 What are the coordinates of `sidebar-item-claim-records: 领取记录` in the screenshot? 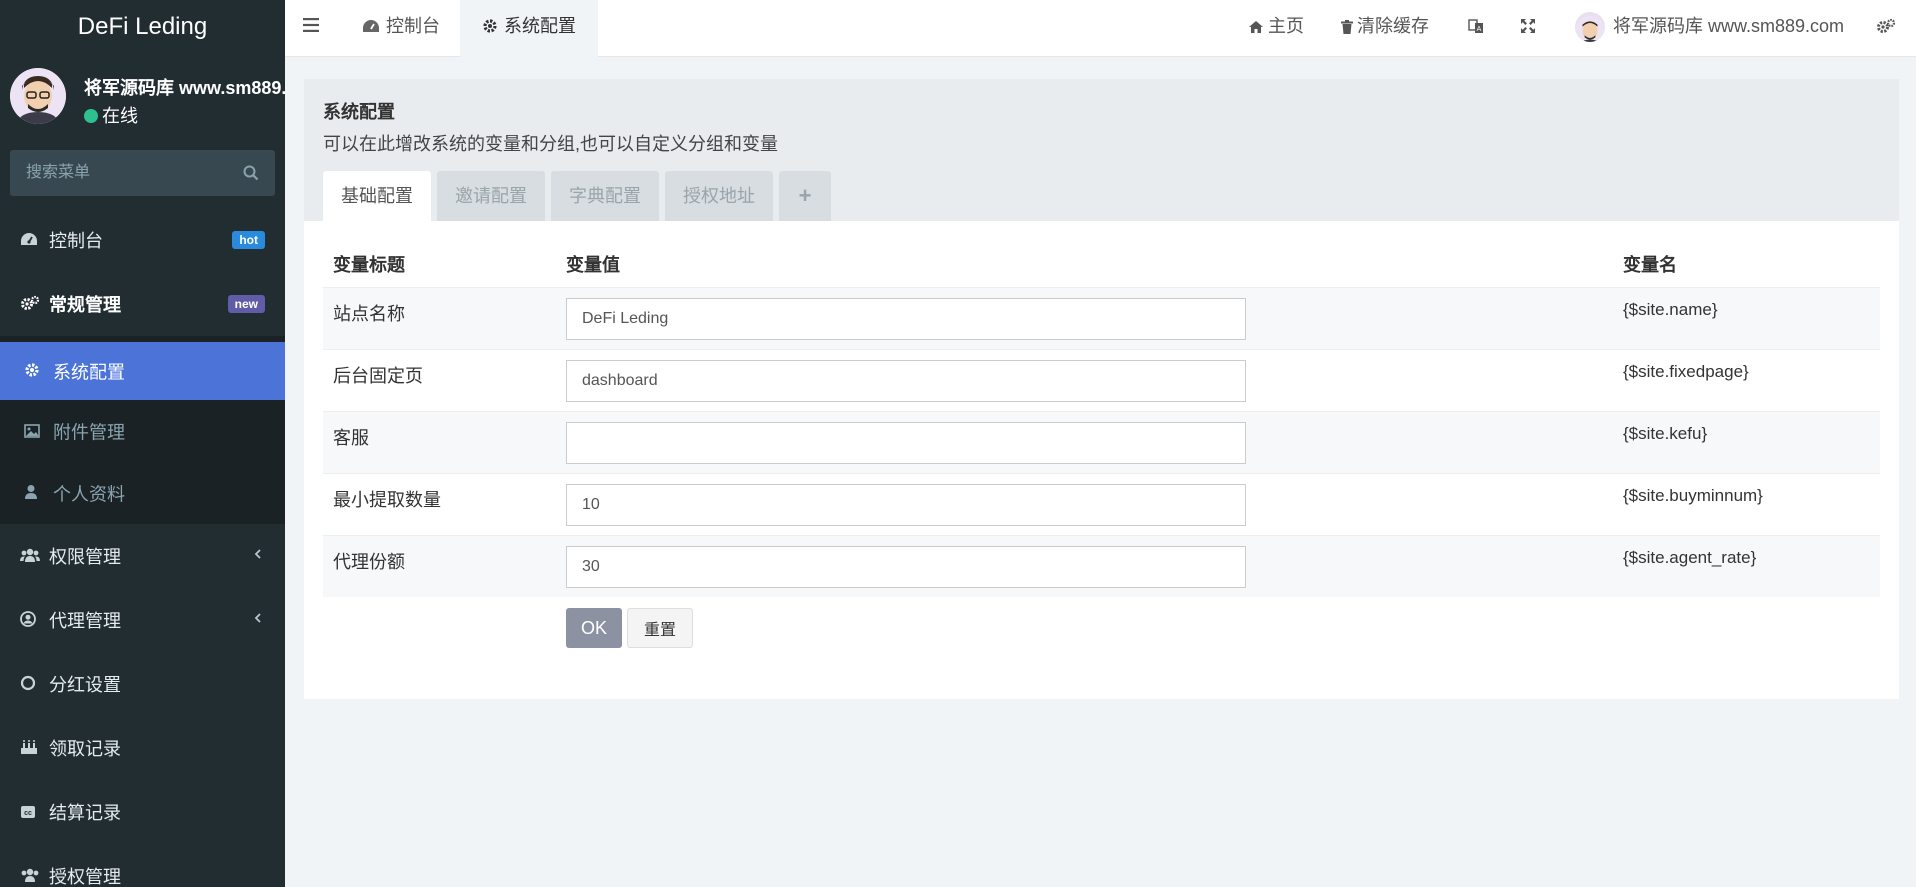 It's located at (142, 748).